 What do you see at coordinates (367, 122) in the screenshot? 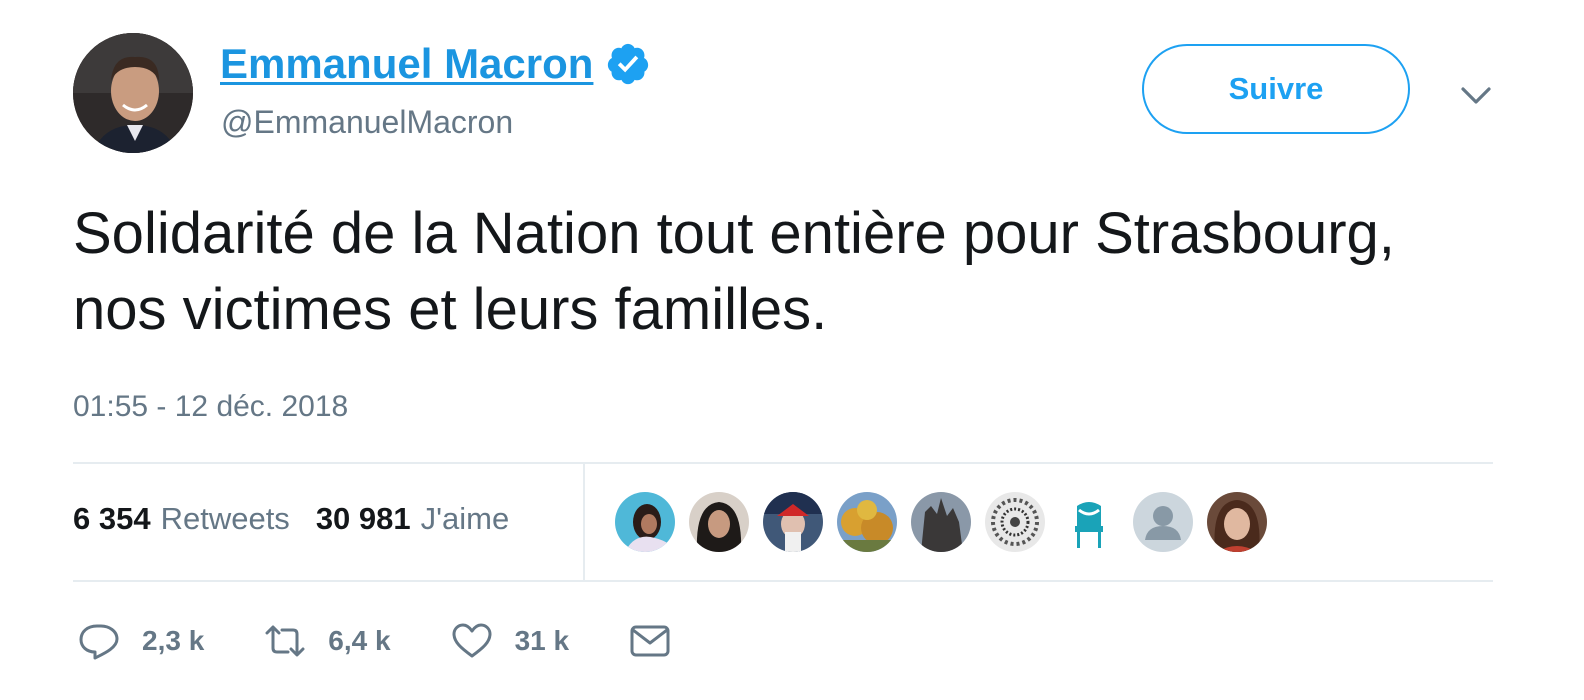
I see `author-handle: @EmmanuelMacron` at bounding box center [367, 122].